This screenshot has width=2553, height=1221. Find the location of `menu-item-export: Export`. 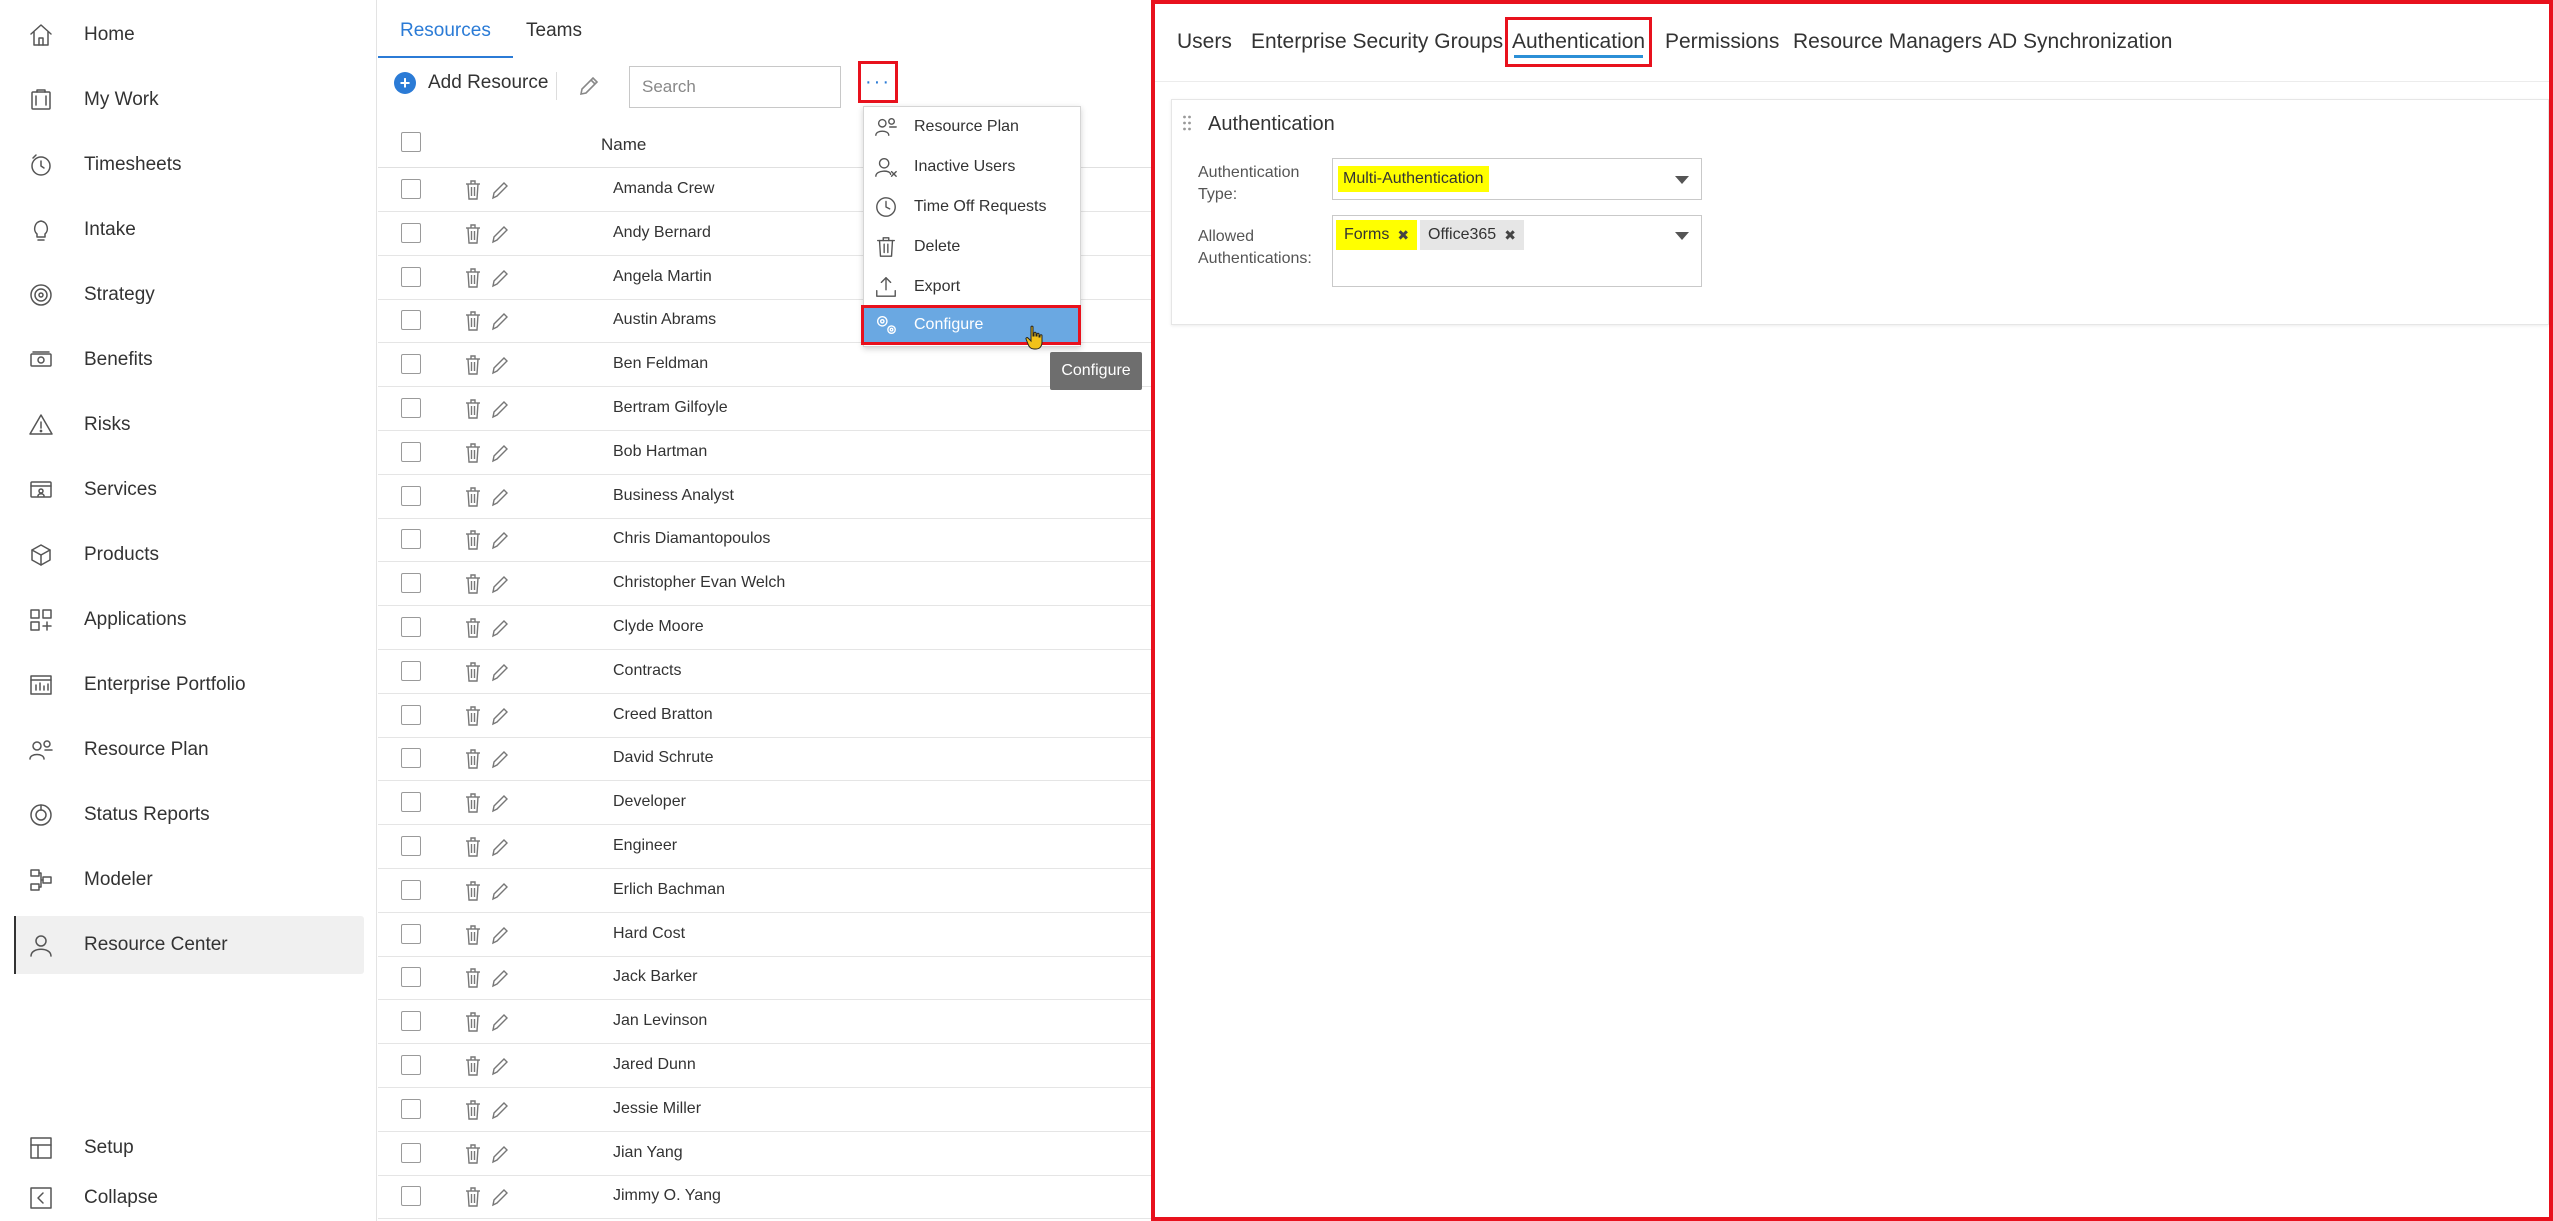

menu-item-export: Export is located at coordinates (972, 287).